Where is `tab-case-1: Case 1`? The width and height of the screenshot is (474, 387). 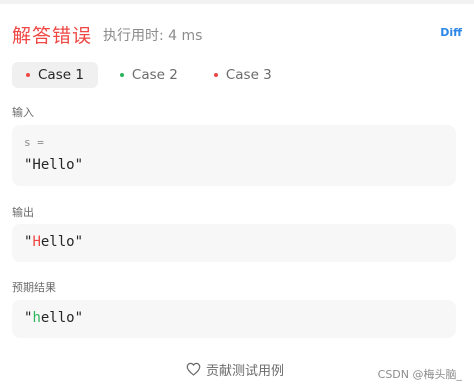 tab-case-1: Case 1 is located at coordinates (55, 75).